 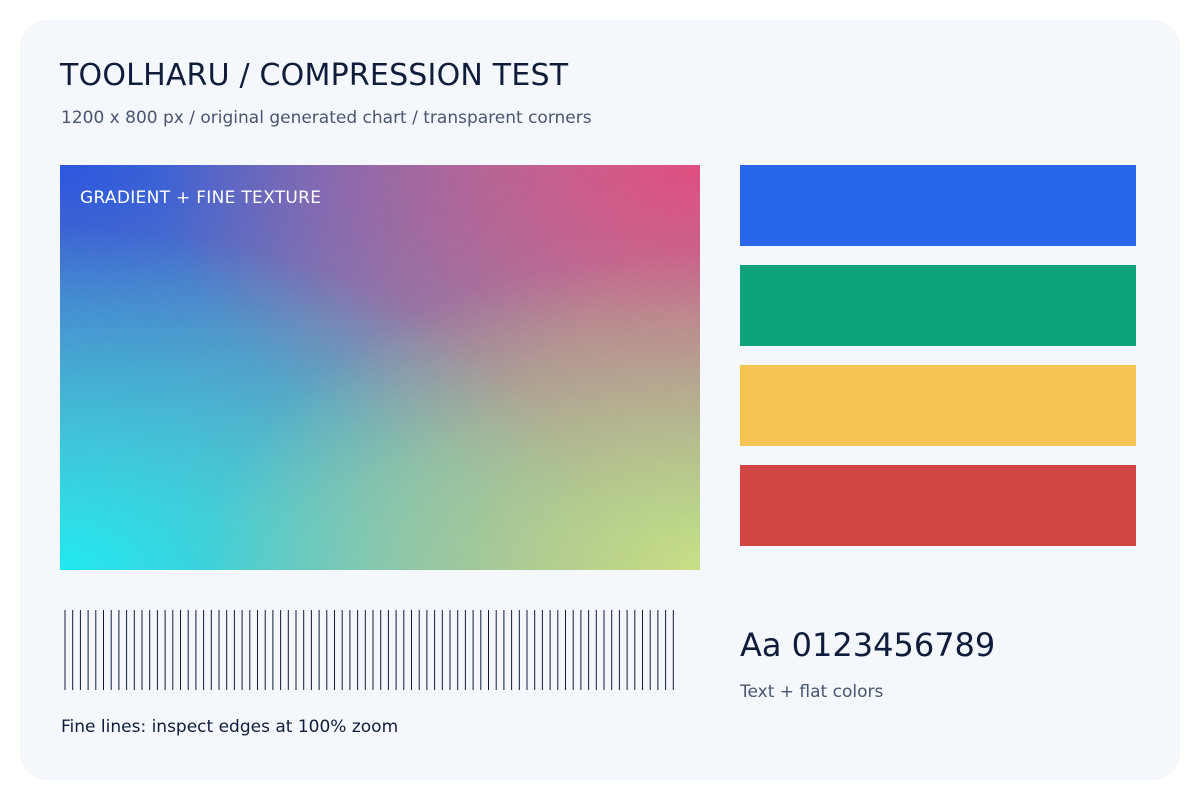 I want to click on type-sample: Aa 0123456789, so click(x=868, y=645).